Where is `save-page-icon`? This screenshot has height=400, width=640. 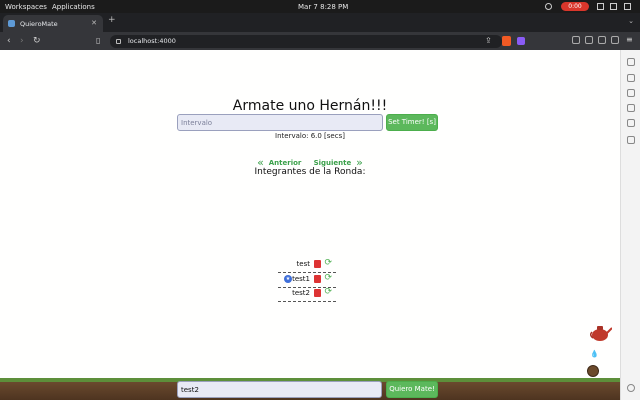
save-page-icon is located at coordinates (631, 108).